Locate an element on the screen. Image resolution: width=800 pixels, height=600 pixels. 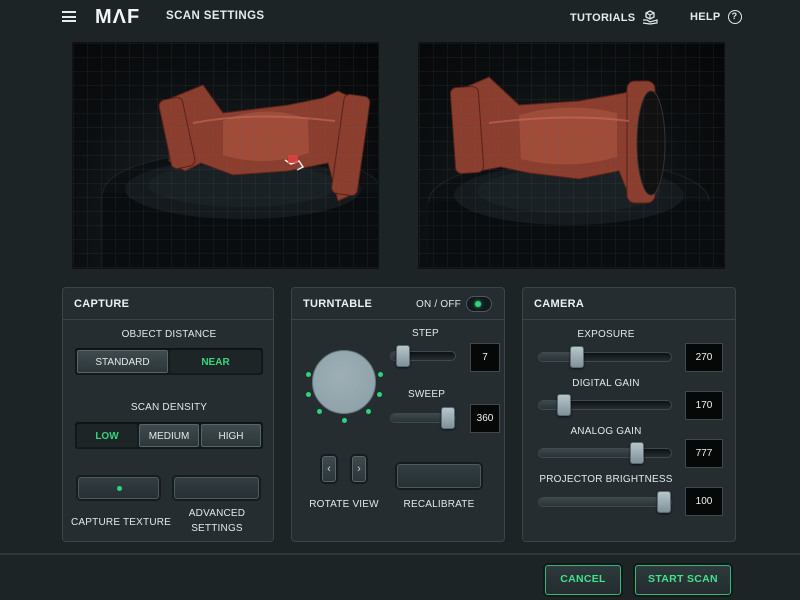
sweep-slider-fill is located at coordinates (419, 418).